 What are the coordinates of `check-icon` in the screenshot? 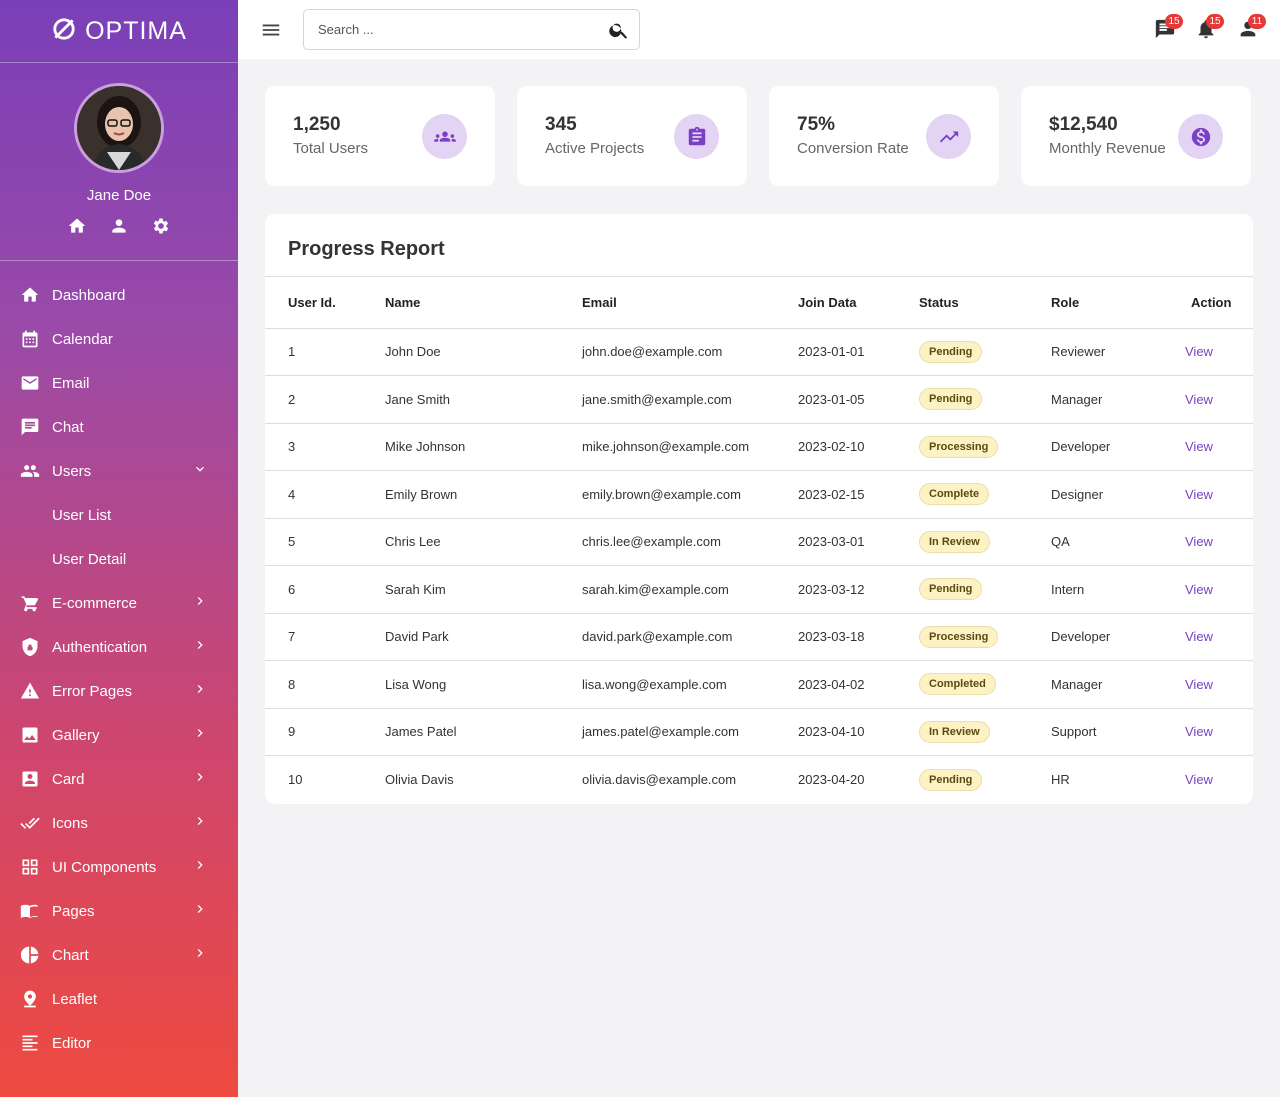 It's located at (30, 823).